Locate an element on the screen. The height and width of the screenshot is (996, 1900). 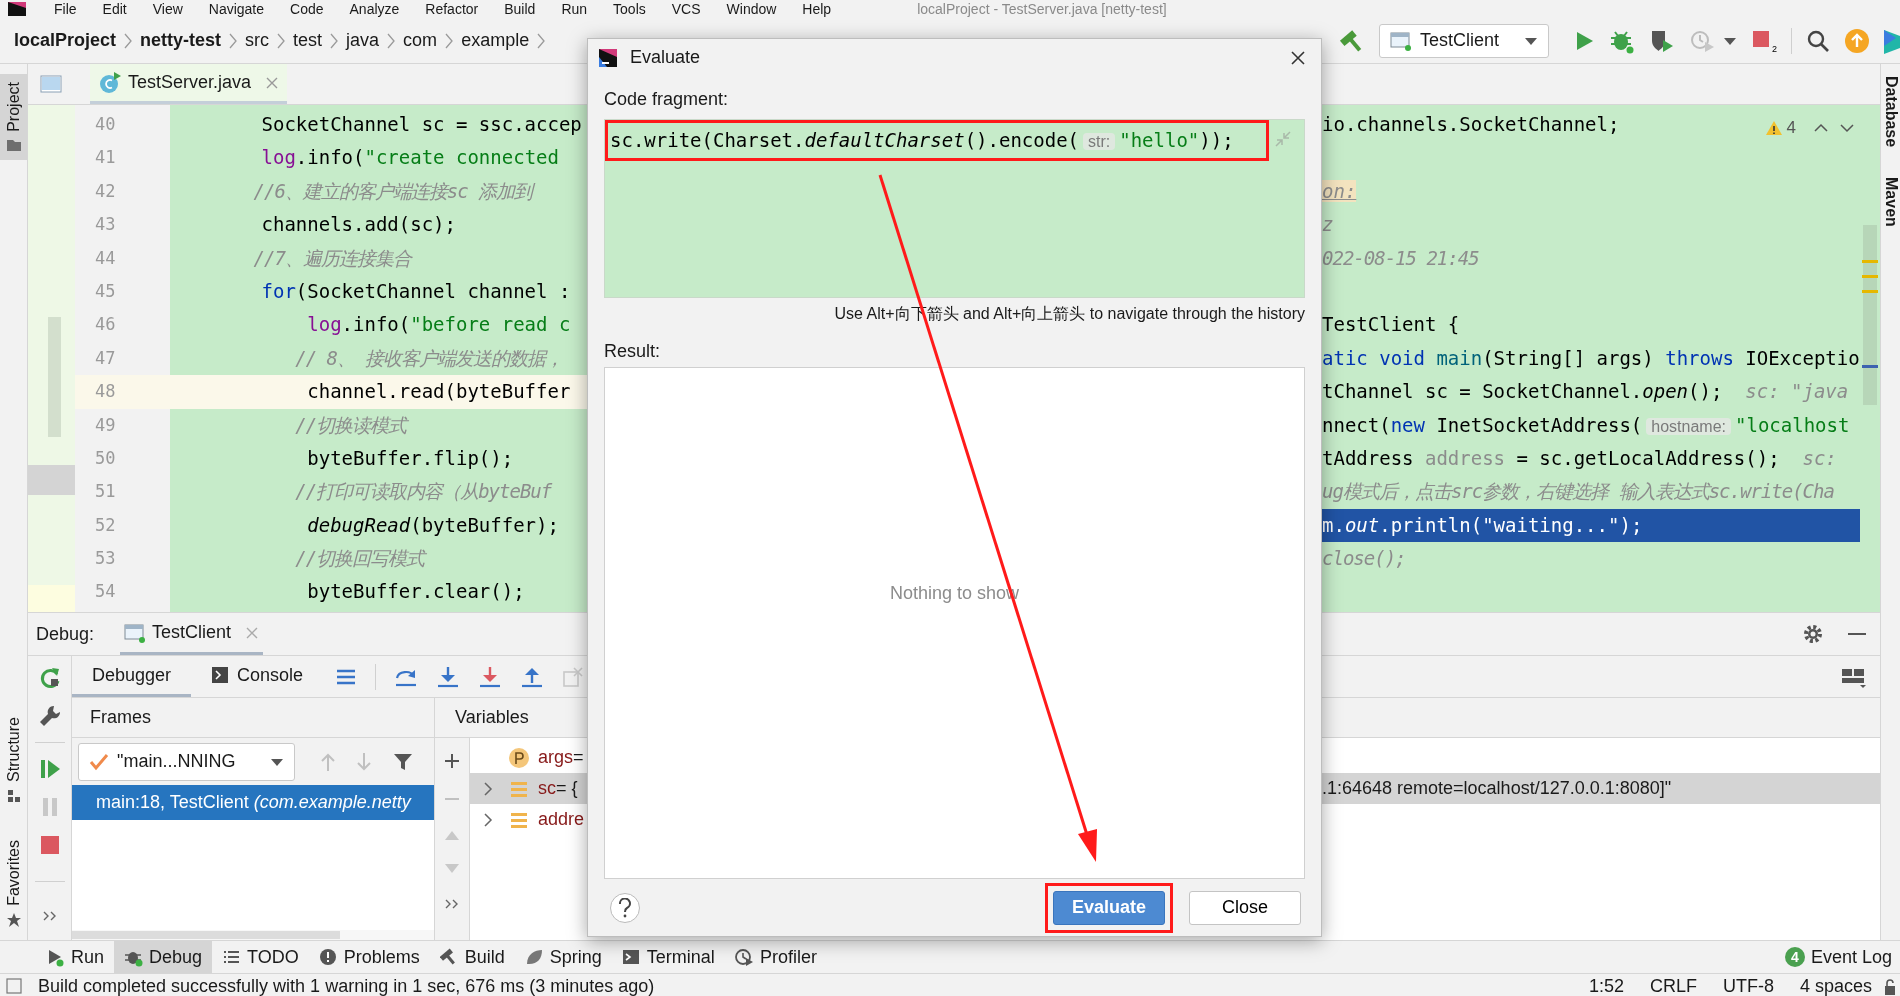
count-badge: 4 is located at coordinates (1794, 957).